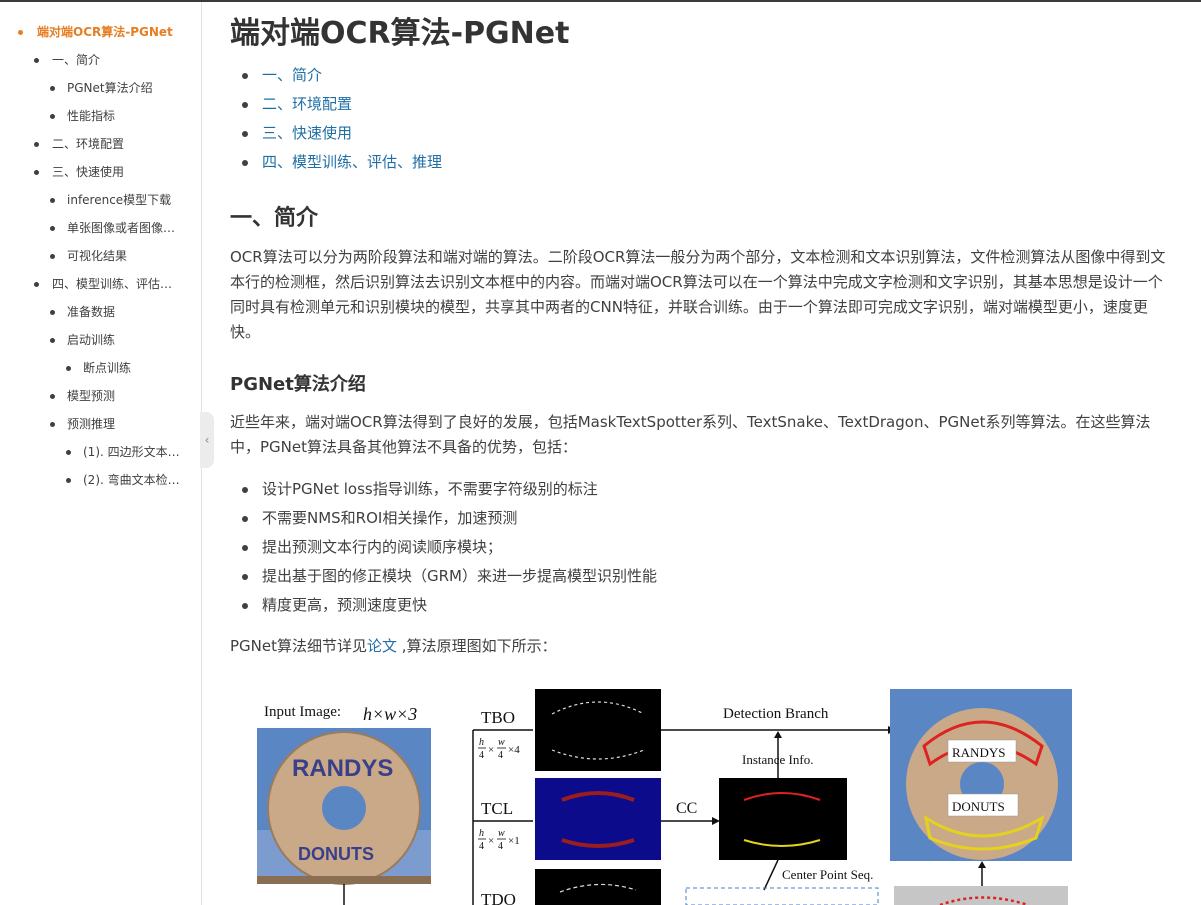  I want to click on center-point-seq-label: Center Point Seq., so click(827, 874).